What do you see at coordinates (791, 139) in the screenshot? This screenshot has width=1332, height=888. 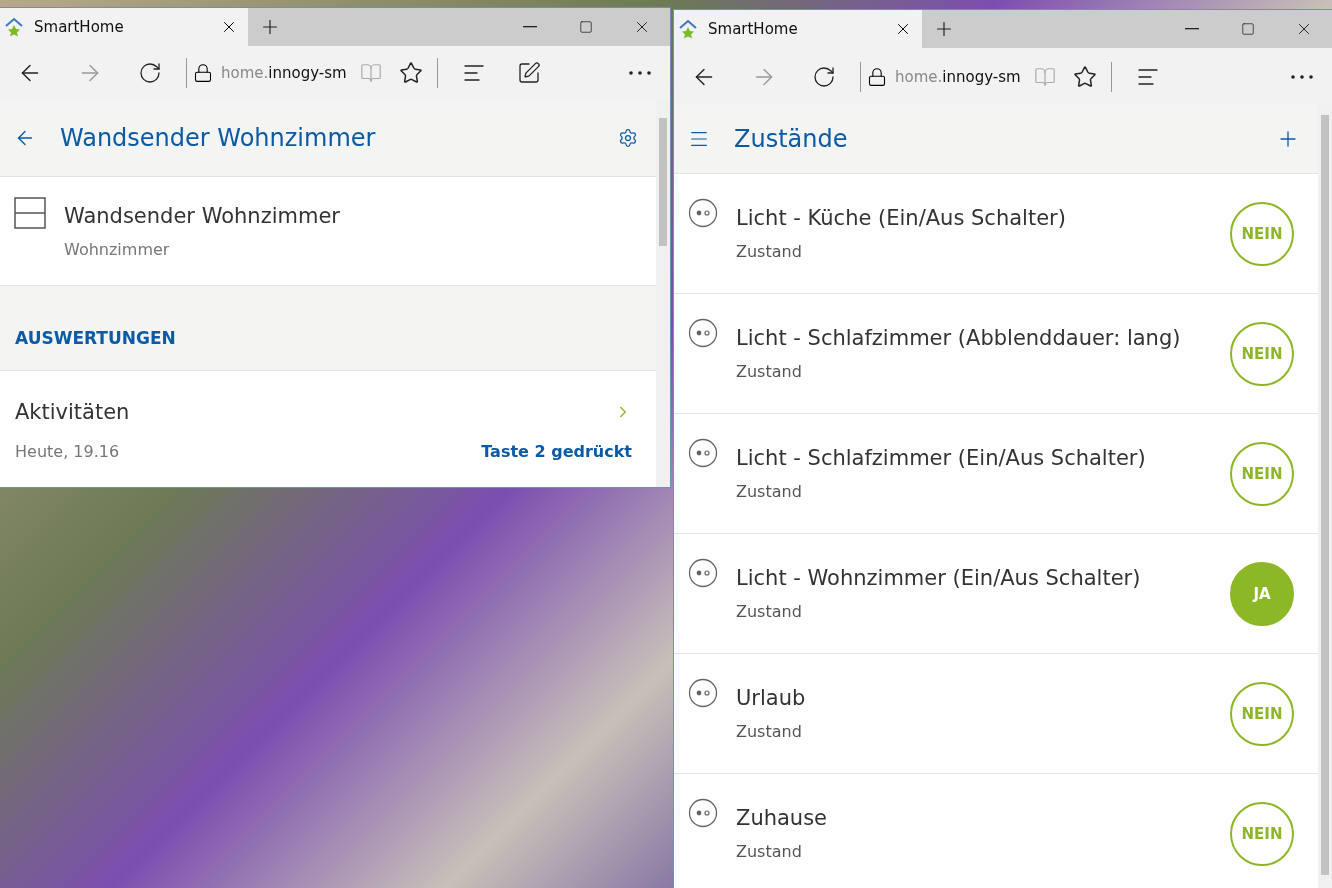 I see `page-title: Zustände` at bounding box center [791, 139].